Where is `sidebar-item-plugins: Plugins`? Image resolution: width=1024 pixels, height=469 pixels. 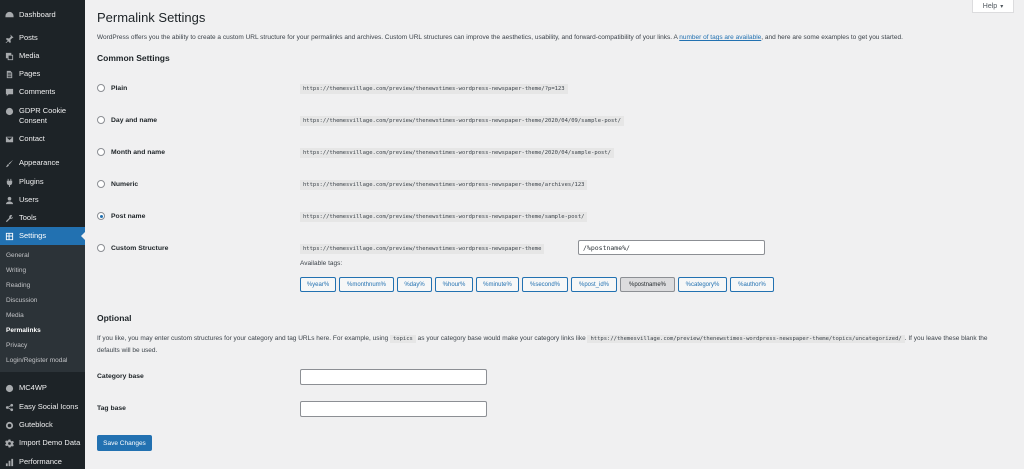 sidebar-item-plugins: Plugins is located at coordinates (42, 182).